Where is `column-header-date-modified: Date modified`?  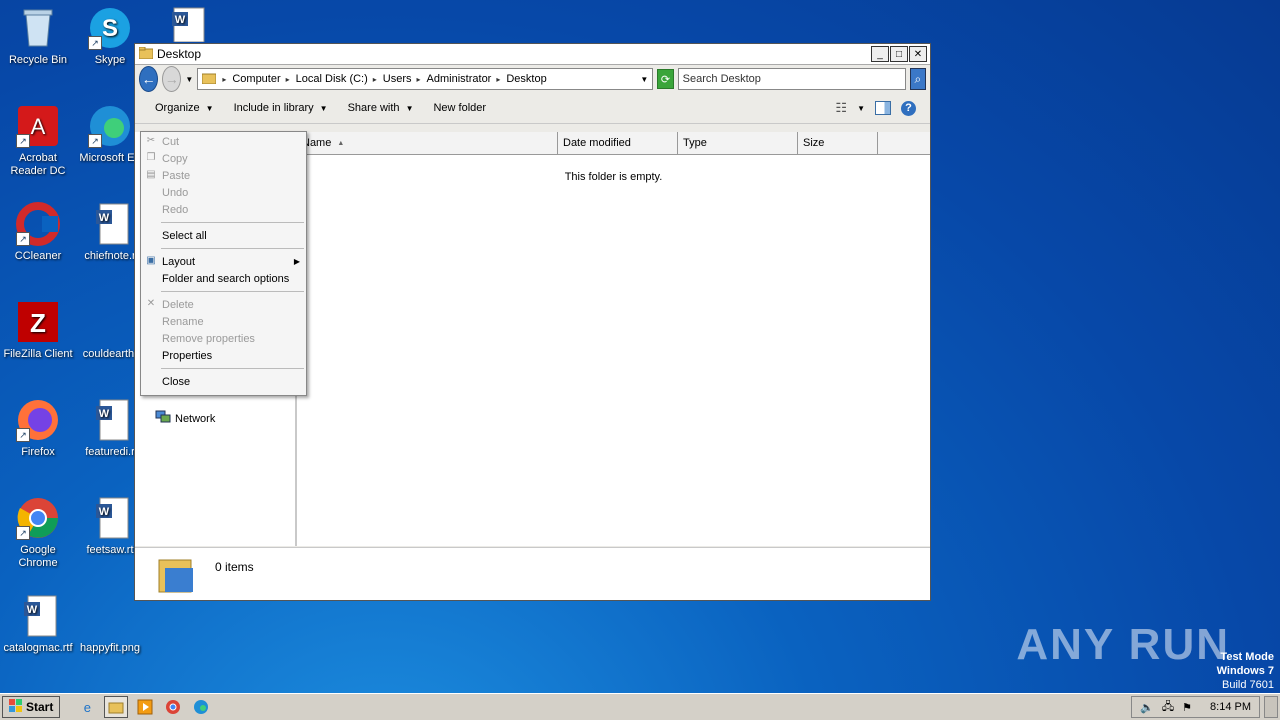
column-header-date-modified: Date modified is located at coordinates (618, 143).